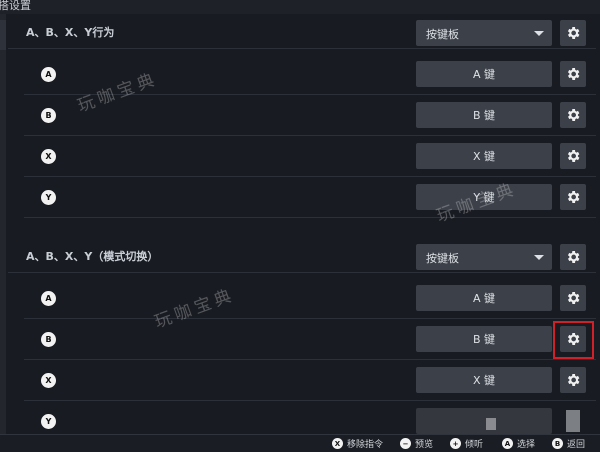  Describe the element at coordinates (474, 445) in the screenshot. I see `hint-label: 倾听` at that location.